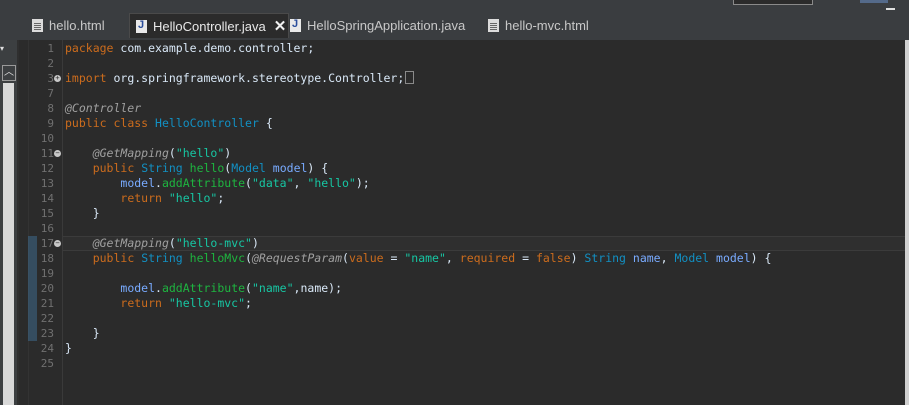  Describe the element at coordinates (646, 258) in the screenshot. I see `parameter-name: name` at that location.